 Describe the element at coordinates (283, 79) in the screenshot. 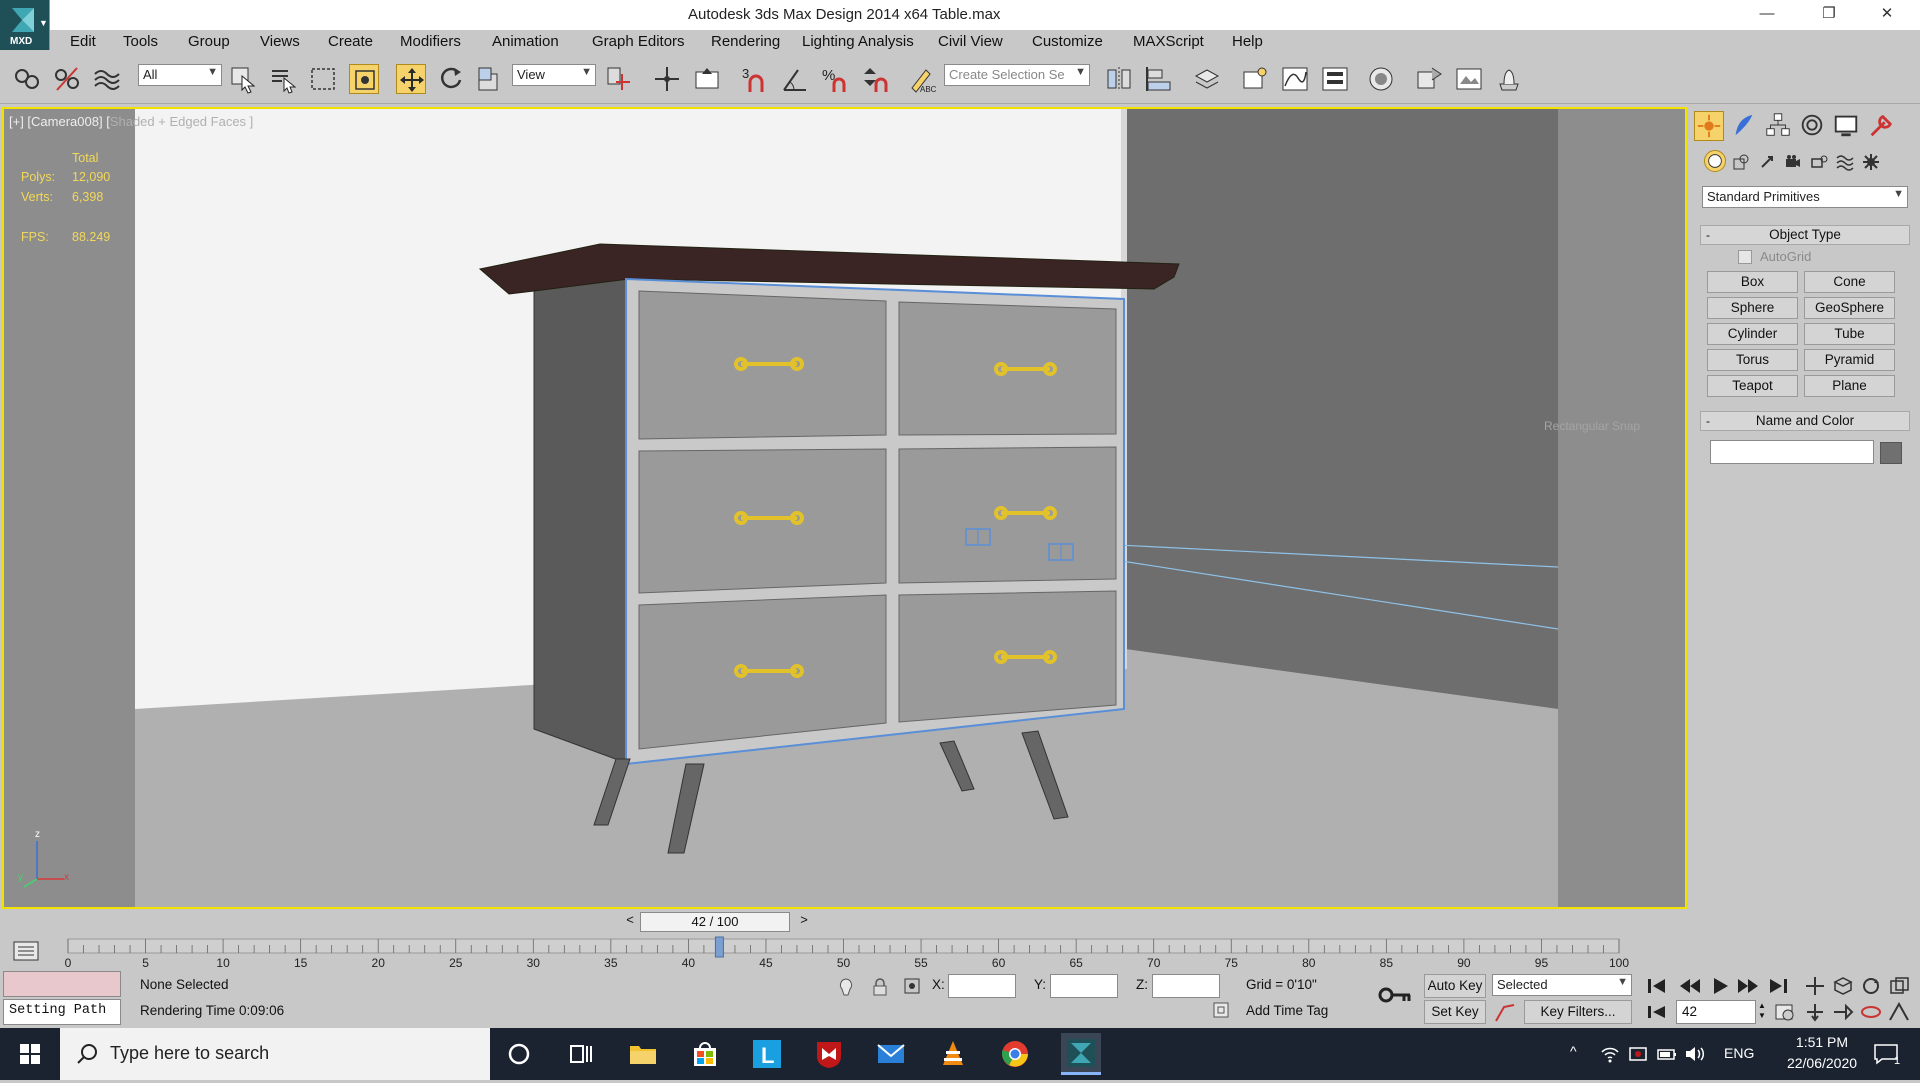

I see `select-by-name-icon` at that location.